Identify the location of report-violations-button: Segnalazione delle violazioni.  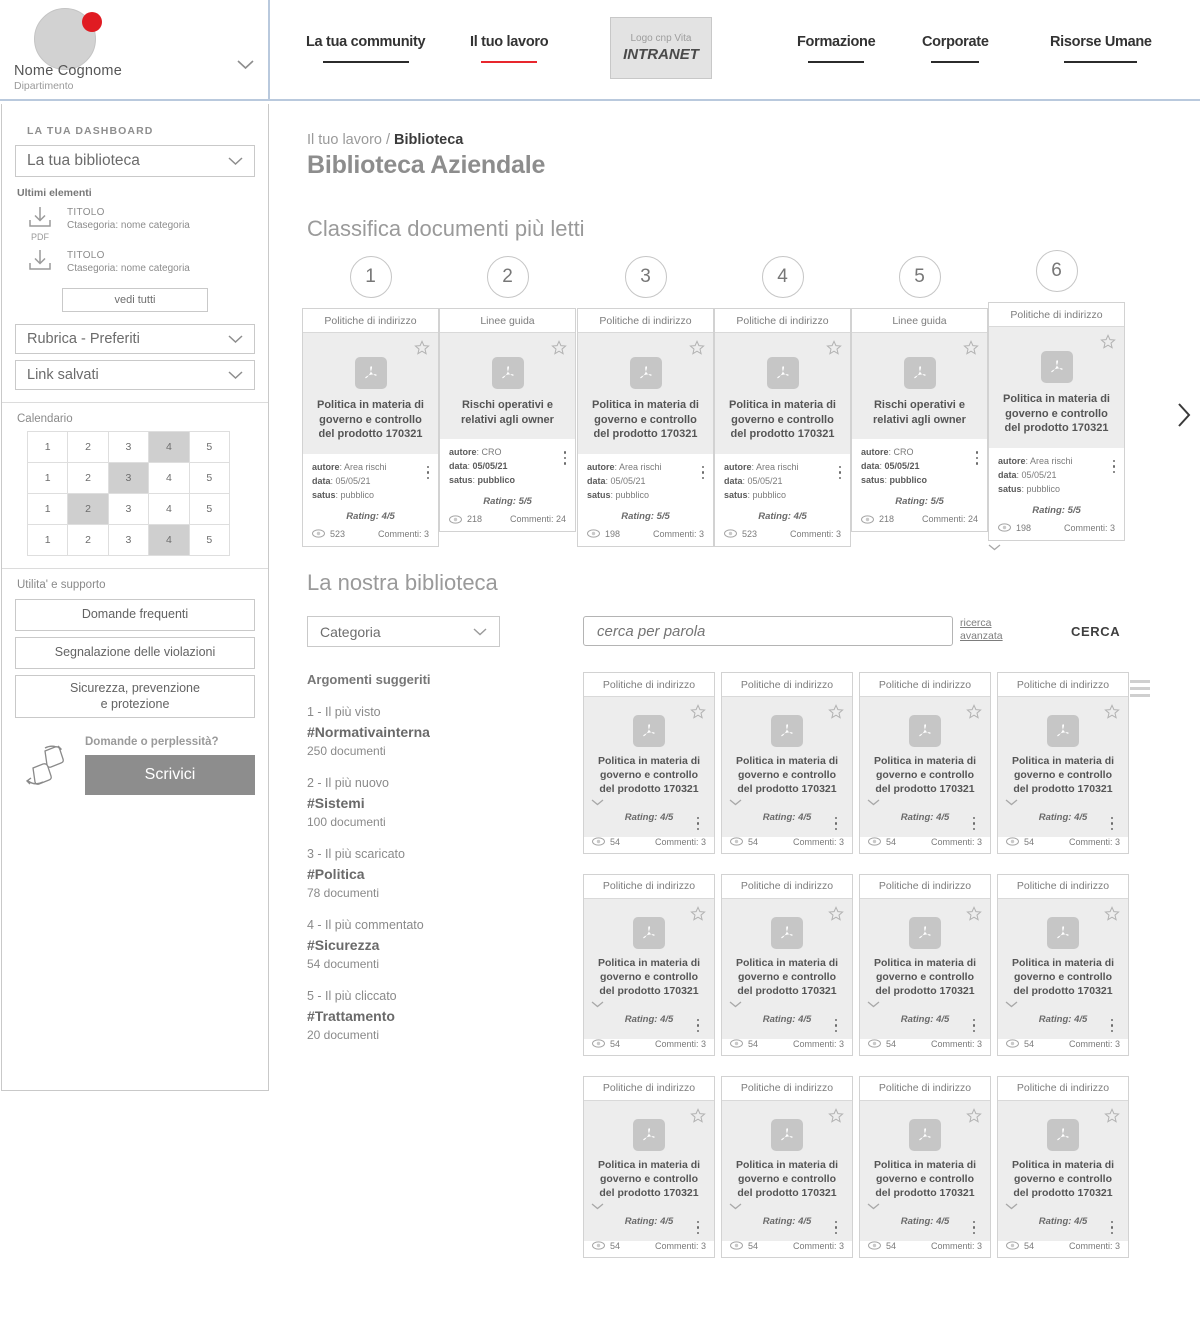
(135, 653).